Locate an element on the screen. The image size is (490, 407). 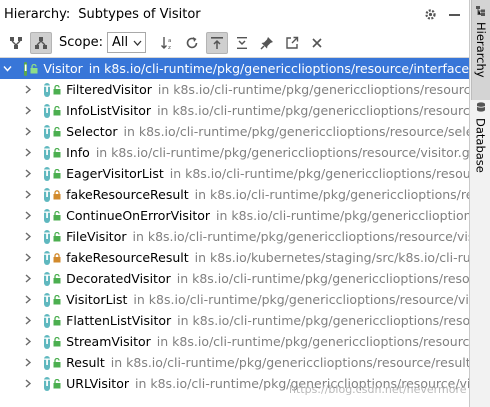
tab-hierarchy-label: Hierarchy is located at coordinates (481, 50).